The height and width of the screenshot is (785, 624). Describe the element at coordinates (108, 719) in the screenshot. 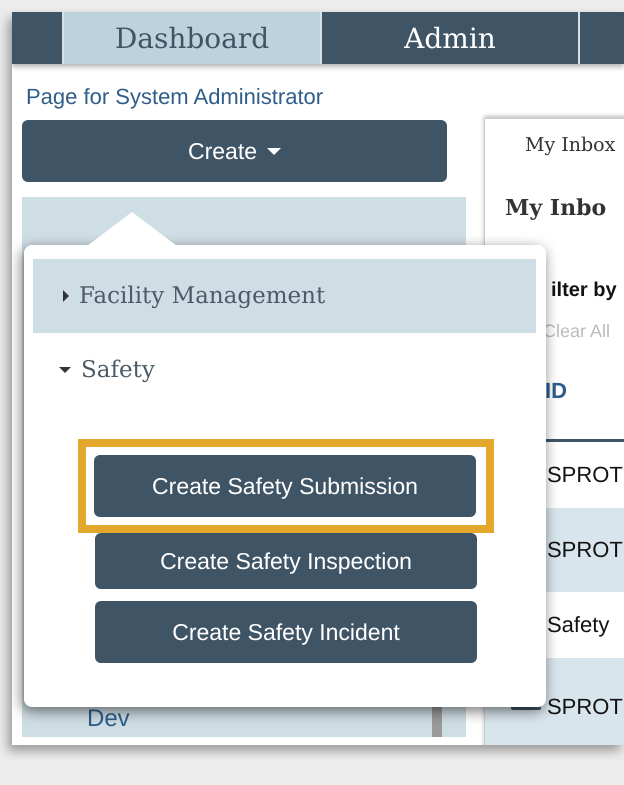

I see `sidebar-item: Dev` at that location.